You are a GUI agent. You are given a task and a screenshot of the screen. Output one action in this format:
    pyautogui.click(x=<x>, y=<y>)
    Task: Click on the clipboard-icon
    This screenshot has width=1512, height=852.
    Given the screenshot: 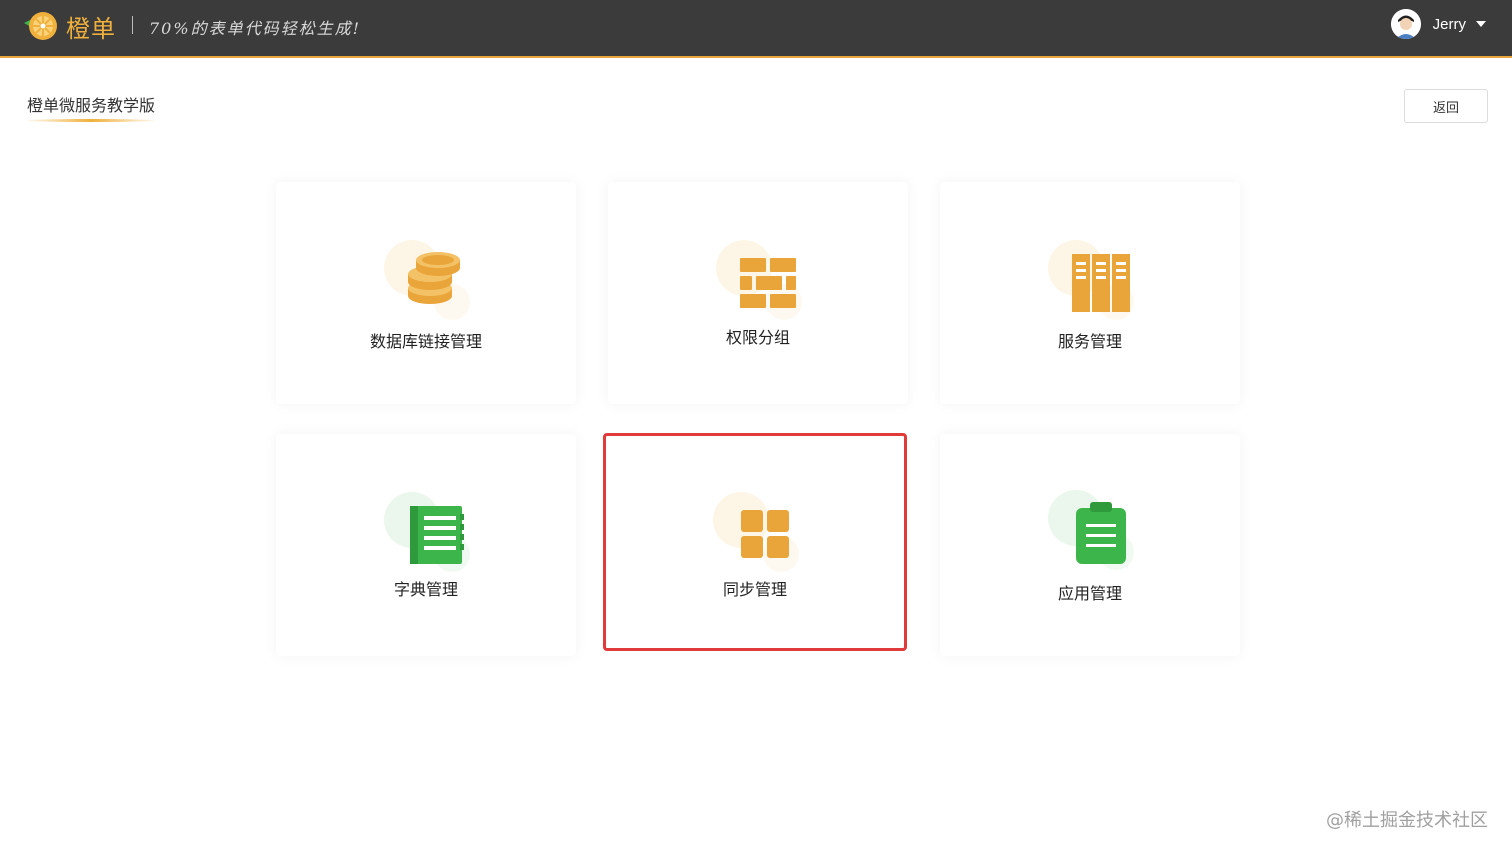 What is the action you would take?
    pyautogui.click(x=1101, y=533)
    